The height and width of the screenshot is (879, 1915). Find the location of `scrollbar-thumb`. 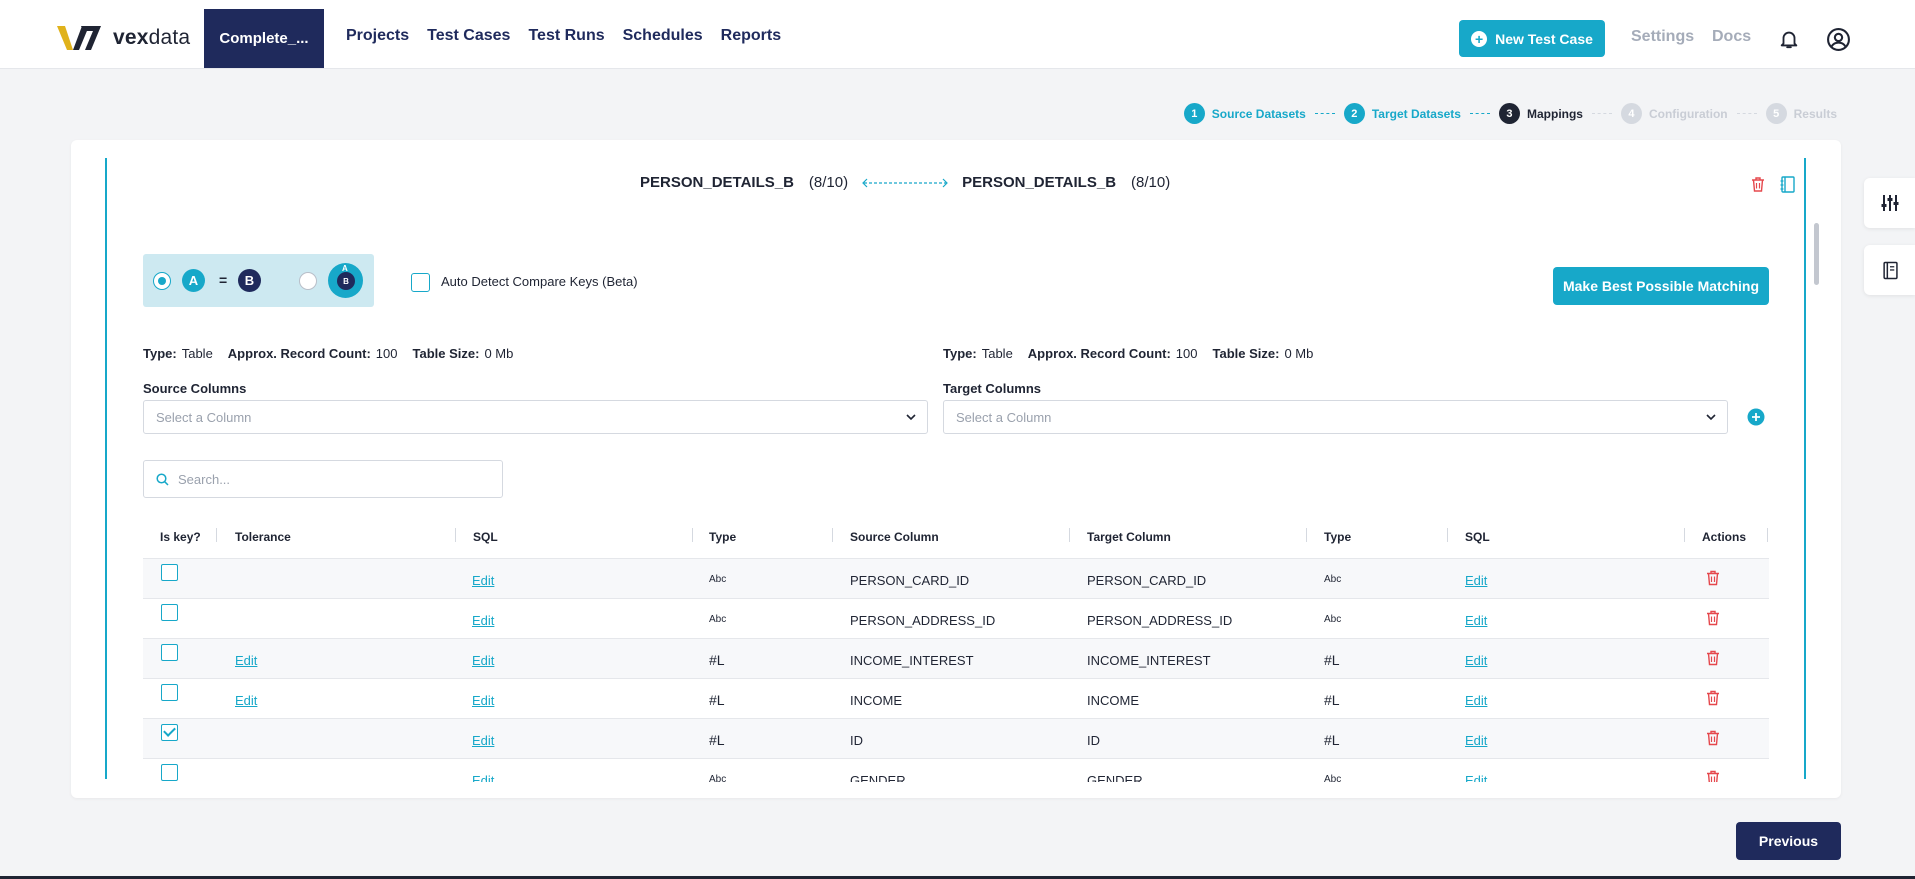

scrollbar-thumb is located at coordinates (1816, 254).